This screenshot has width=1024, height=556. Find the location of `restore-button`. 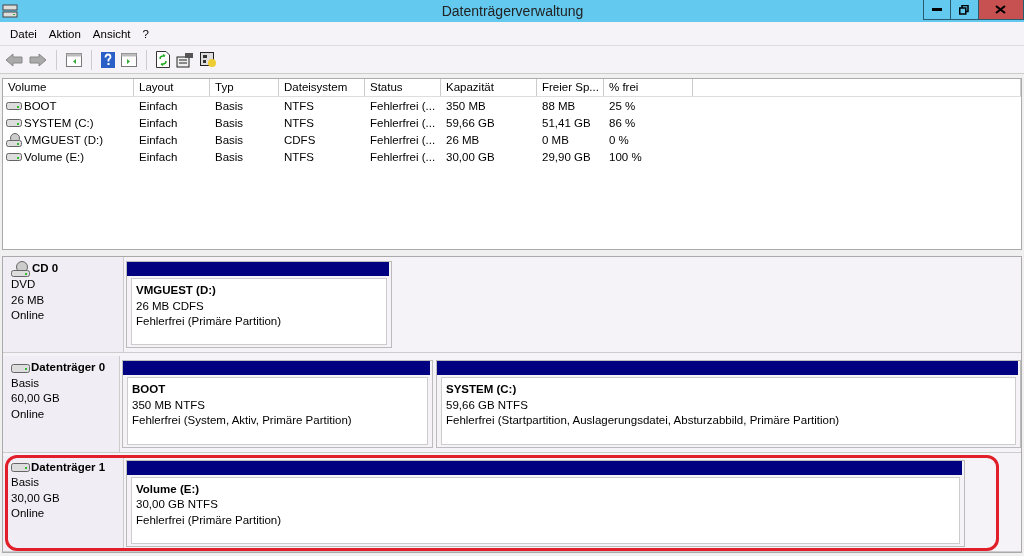

restore-button is located at coordinates (965, 10).